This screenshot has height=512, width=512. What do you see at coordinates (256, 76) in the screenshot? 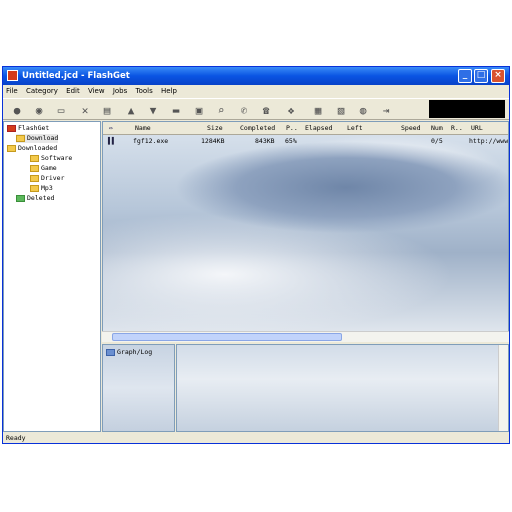
I see `title-bar: Untitled.jcd - FlashGet _ □ ×` at bounding box center [256, 76].